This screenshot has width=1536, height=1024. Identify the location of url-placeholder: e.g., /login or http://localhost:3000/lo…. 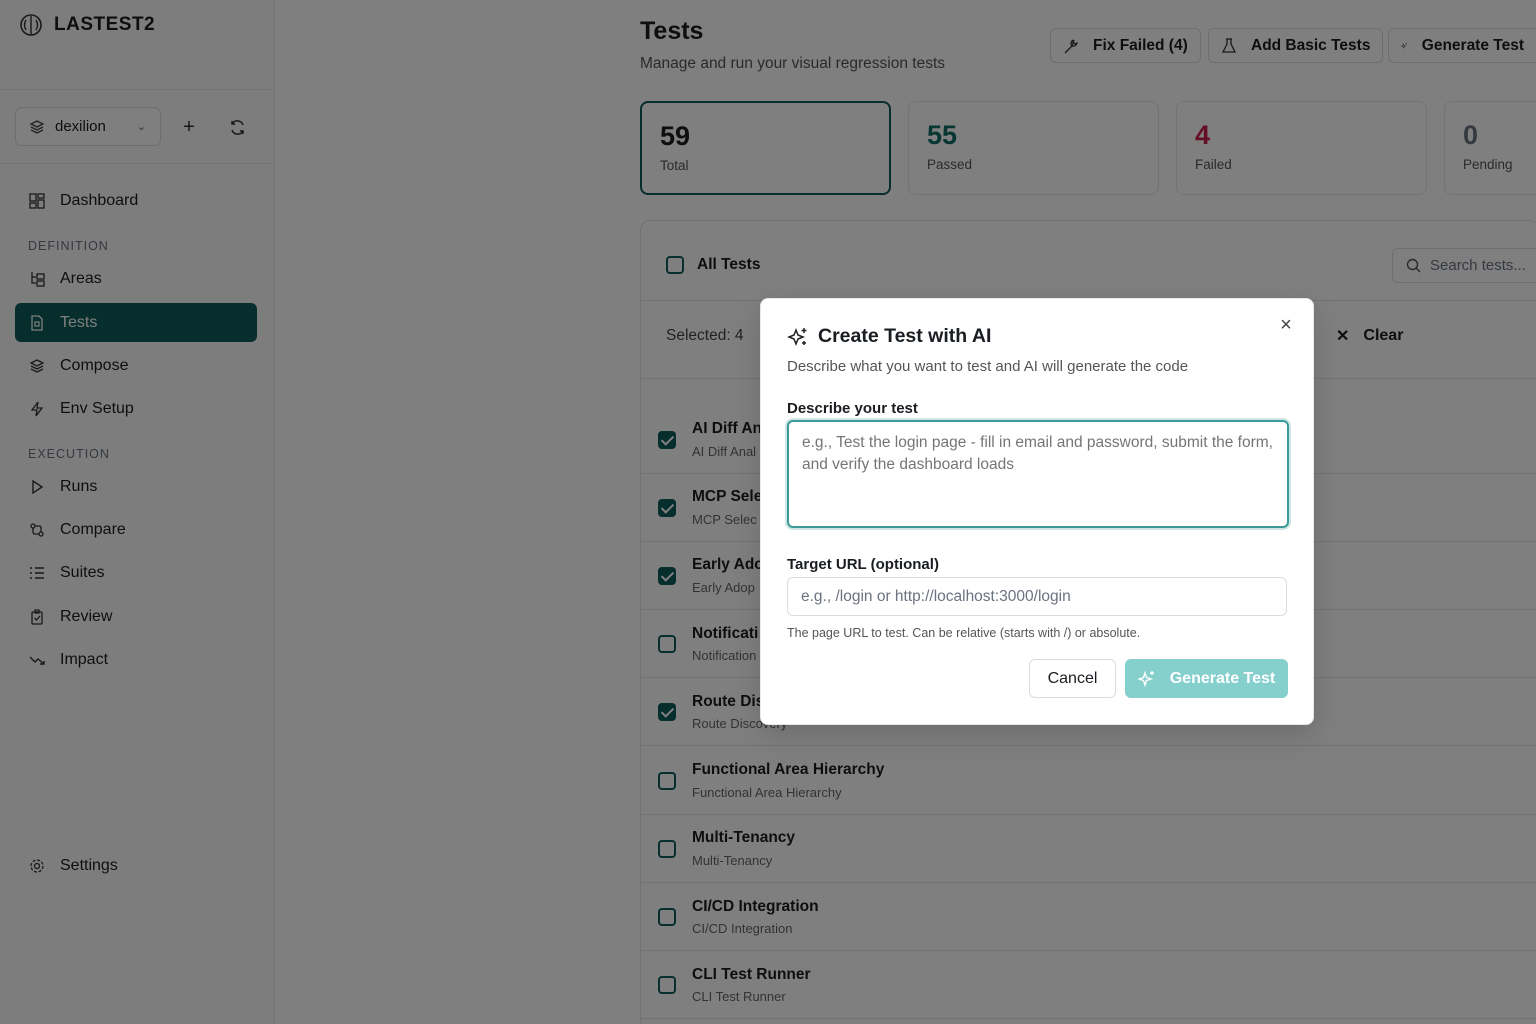
(936, 596).